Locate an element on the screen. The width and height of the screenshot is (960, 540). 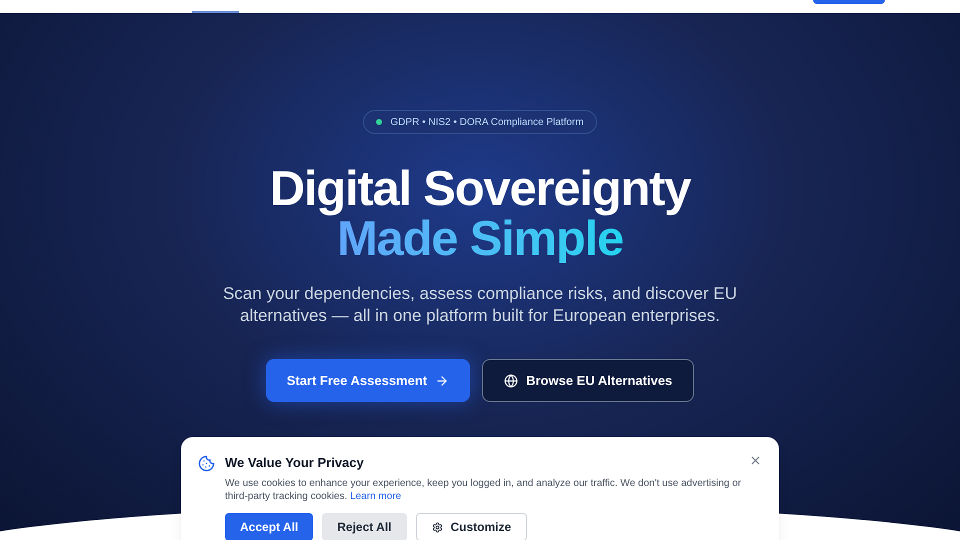
nav-button is located at coordinates (849, 2).